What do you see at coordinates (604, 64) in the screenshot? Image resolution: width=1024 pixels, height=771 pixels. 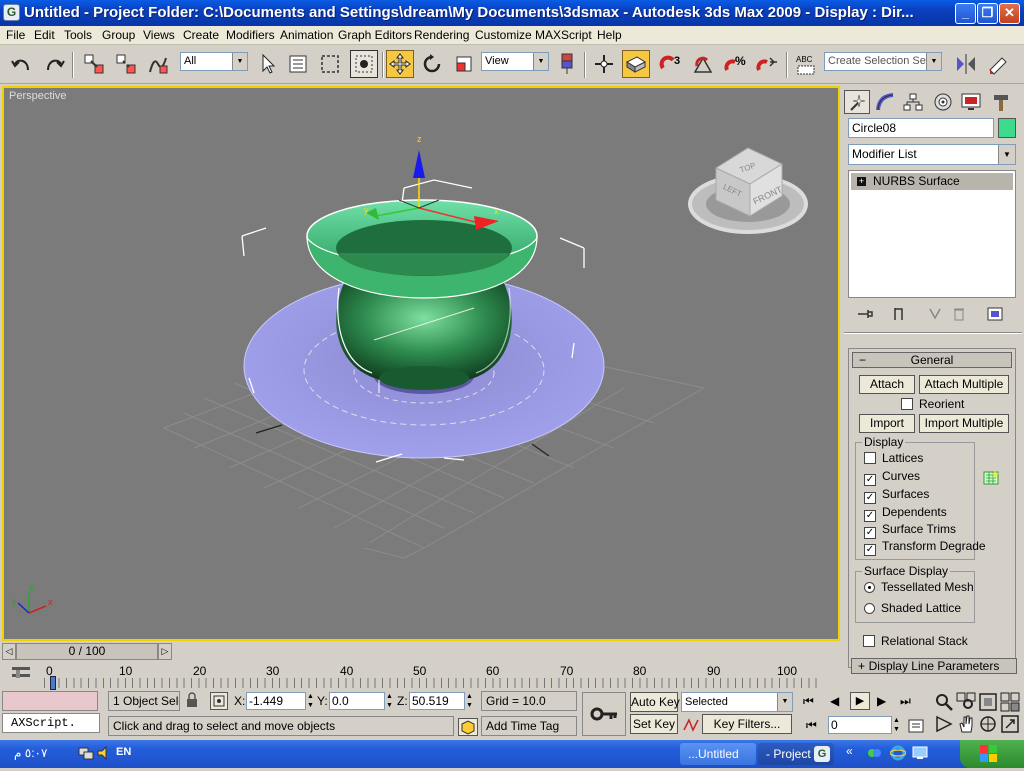 I see `select-and-manipulate-button` at bounding box center [604, 64].